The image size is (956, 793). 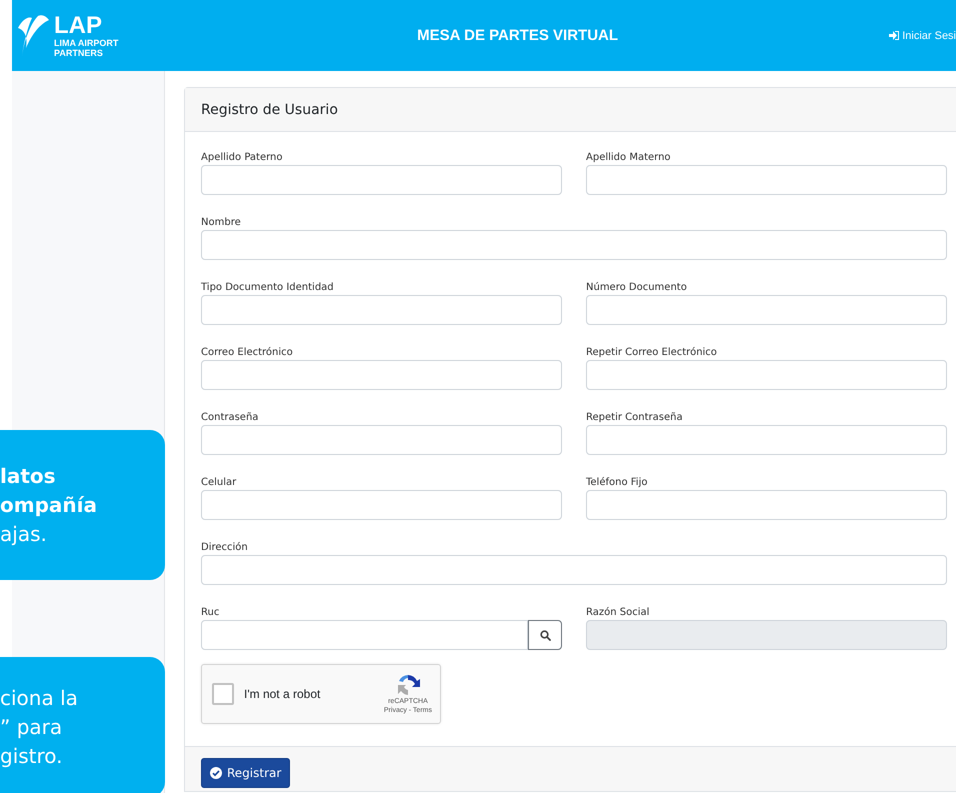 I want to click on page-title: MESA DE PARTES VIRTUAL, so click(x=518, y=35).